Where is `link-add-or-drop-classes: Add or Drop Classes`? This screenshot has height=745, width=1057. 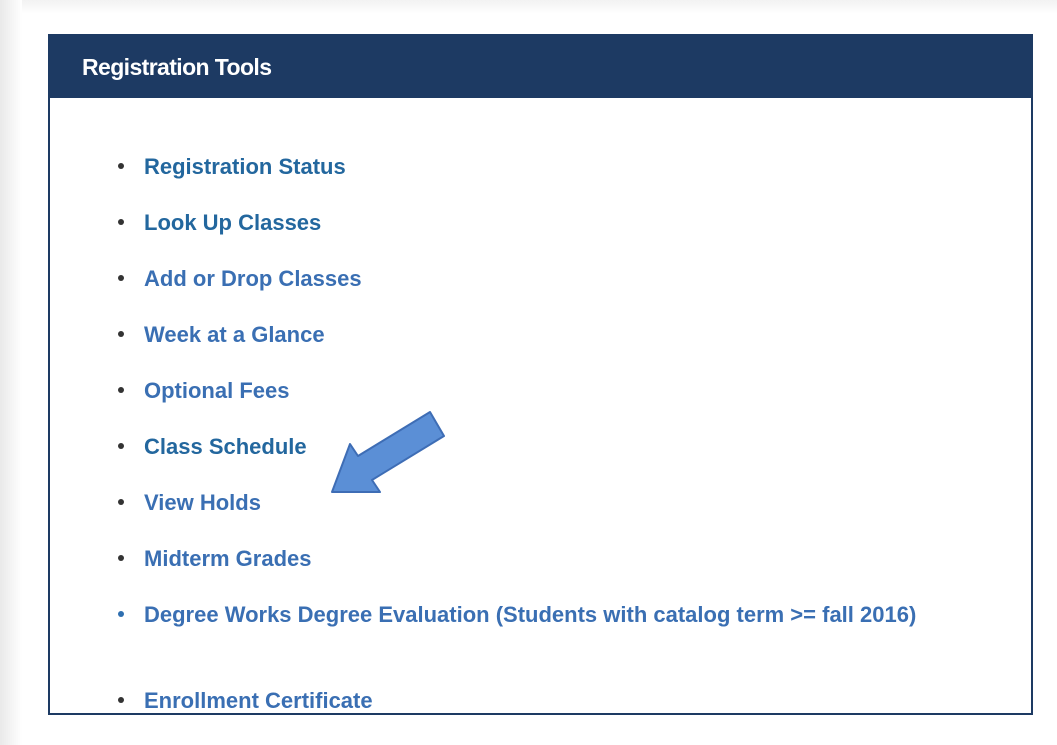 link-add-or-drop-classes: Add or Drop Classes is located at coordinates (253, 279).